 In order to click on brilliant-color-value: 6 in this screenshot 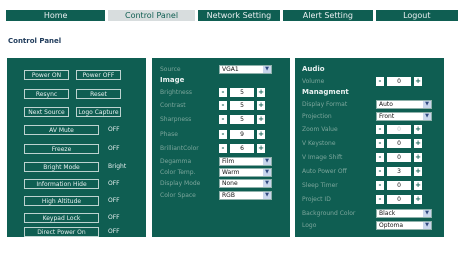, I will do `click(242, 148)`.